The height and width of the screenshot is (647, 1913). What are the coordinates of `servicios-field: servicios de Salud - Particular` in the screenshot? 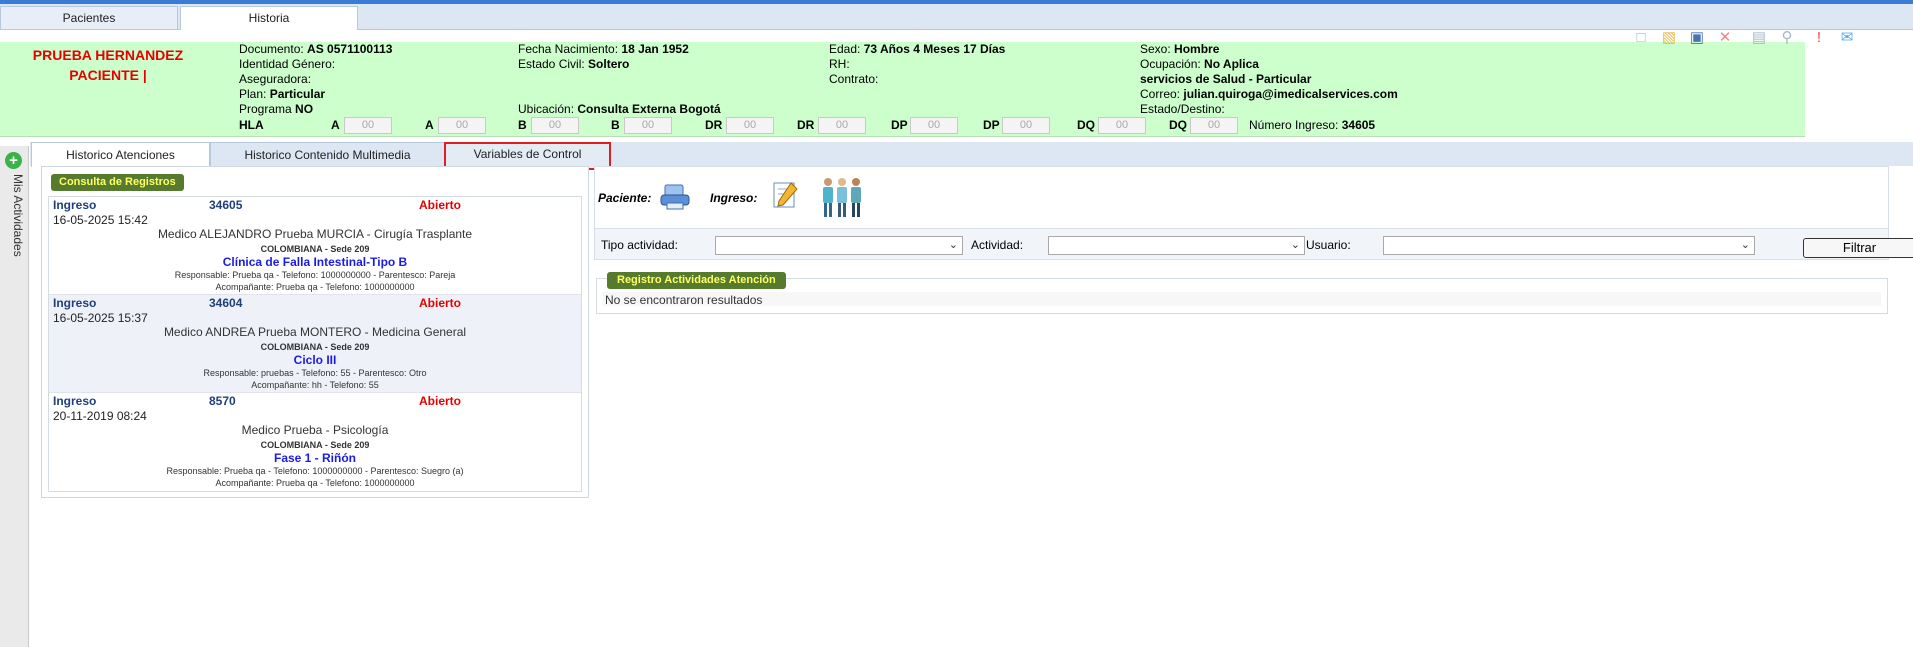 It's located at (1225, 79).